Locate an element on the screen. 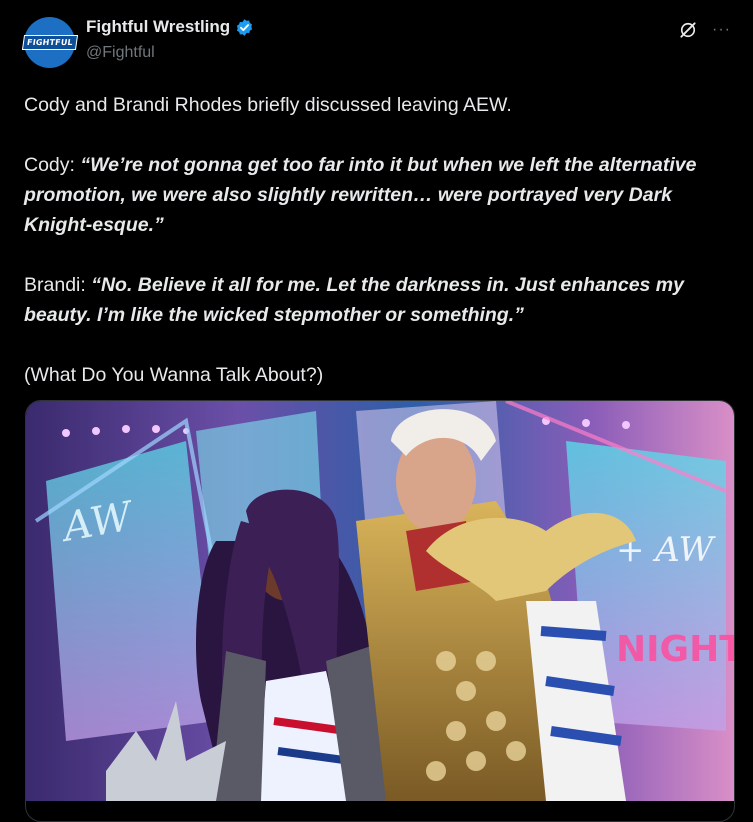 Image resolution: width=753 pixels, height=822 pixels. tweet-source: (What Do You Wanna Talk About?) is located at coordinates (174, 375).